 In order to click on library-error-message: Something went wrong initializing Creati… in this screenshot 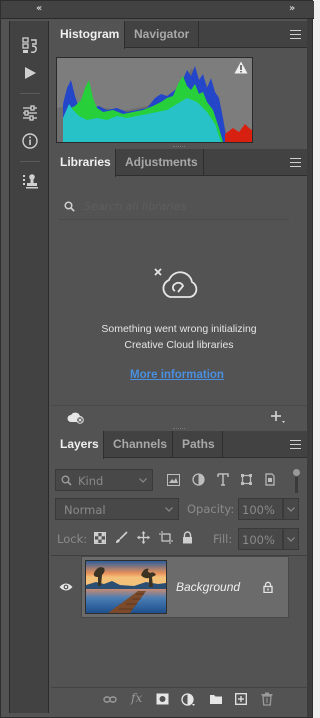, I will do `click(179, 337)`.